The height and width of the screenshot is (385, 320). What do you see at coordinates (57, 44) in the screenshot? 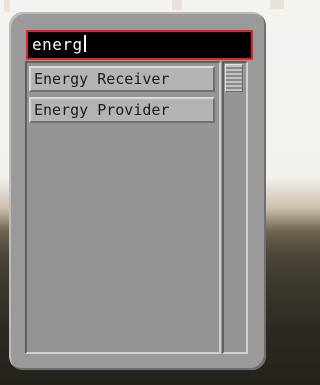
I see `search-input-text: energ` at bounding box center [57, 44].